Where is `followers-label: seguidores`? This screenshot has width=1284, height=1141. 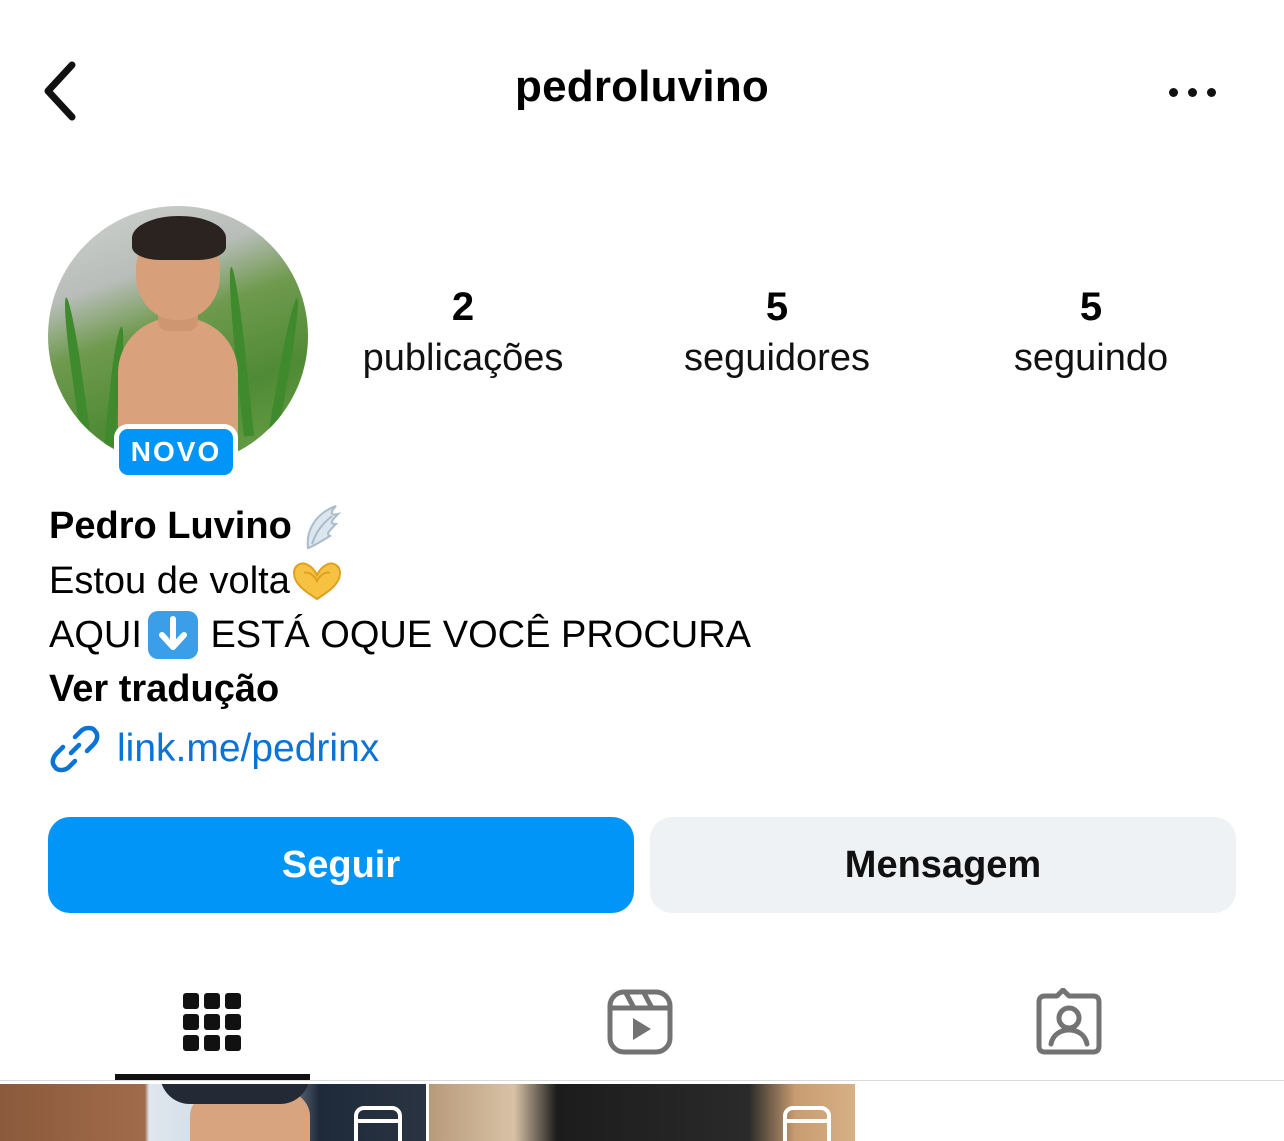
followers-label: seguidores is located at coordinates (777, 358).